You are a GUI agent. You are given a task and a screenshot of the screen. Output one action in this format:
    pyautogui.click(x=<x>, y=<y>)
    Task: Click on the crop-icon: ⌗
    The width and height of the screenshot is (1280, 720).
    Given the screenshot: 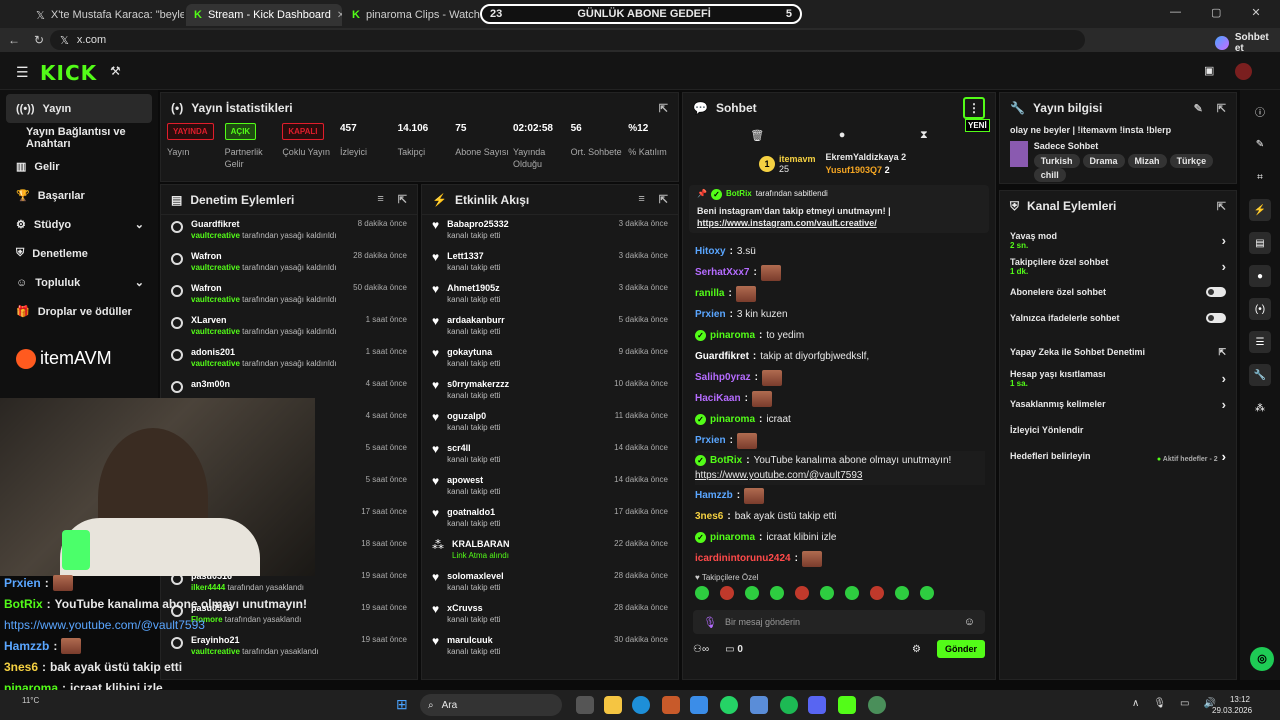 What is the action you would take?
    pyautogui.click(x=1260, y=177)
    